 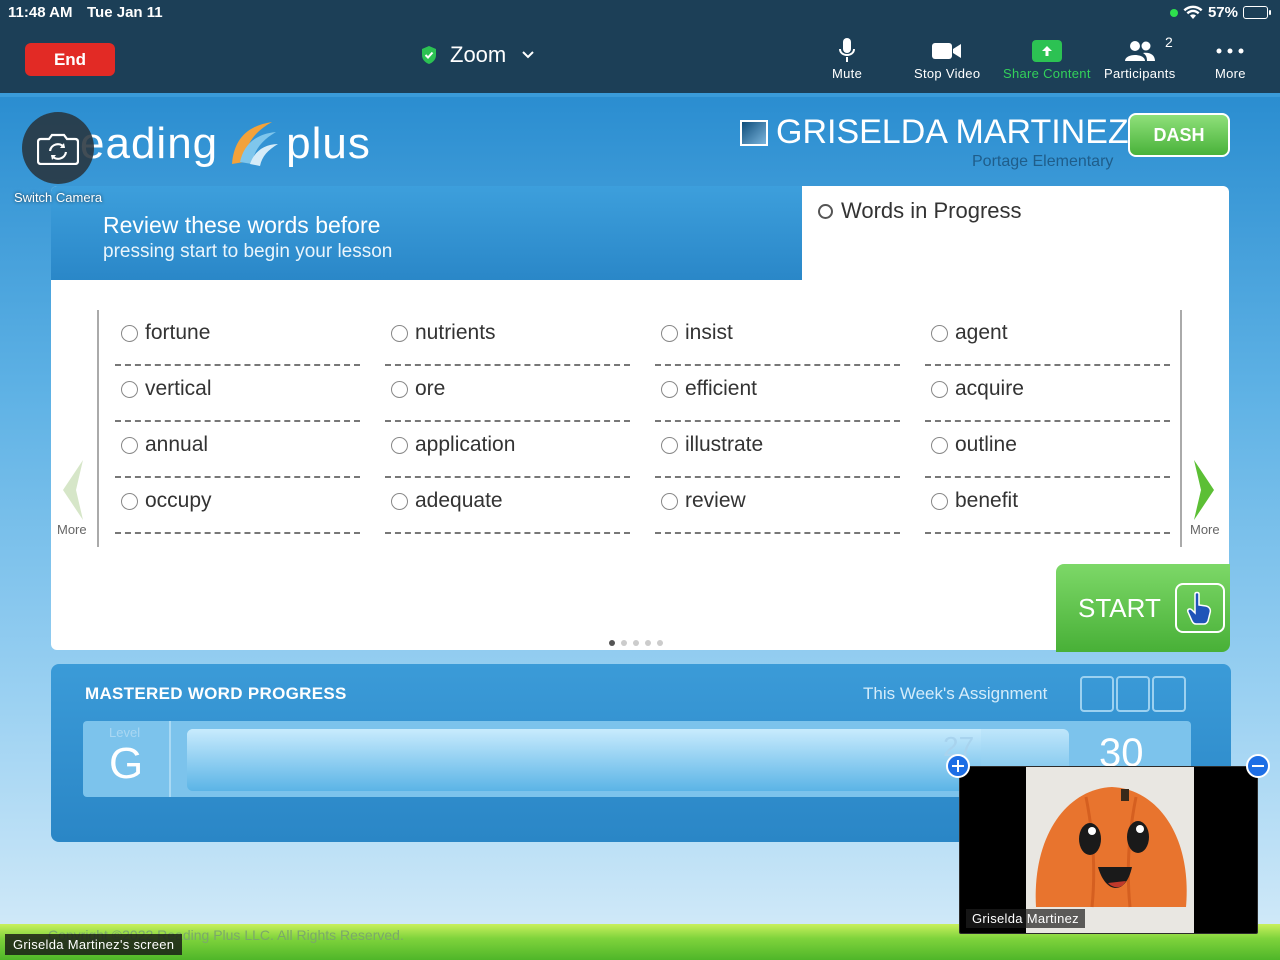 I want to click on pointer-hand-icon, so click(x=1199, y=608).